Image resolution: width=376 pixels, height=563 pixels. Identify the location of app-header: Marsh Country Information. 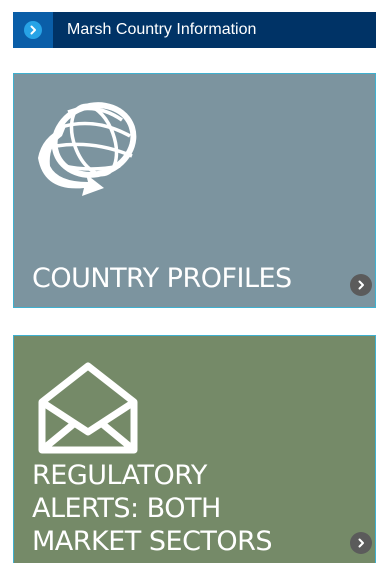
(194, 30).